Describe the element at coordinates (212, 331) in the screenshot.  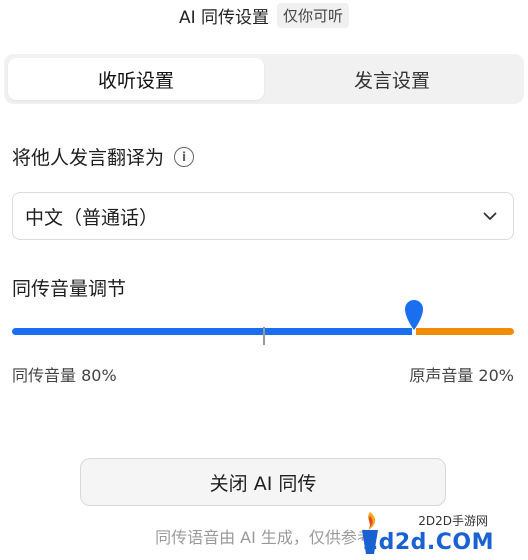
I see `interpretation-volume-track` at that location.